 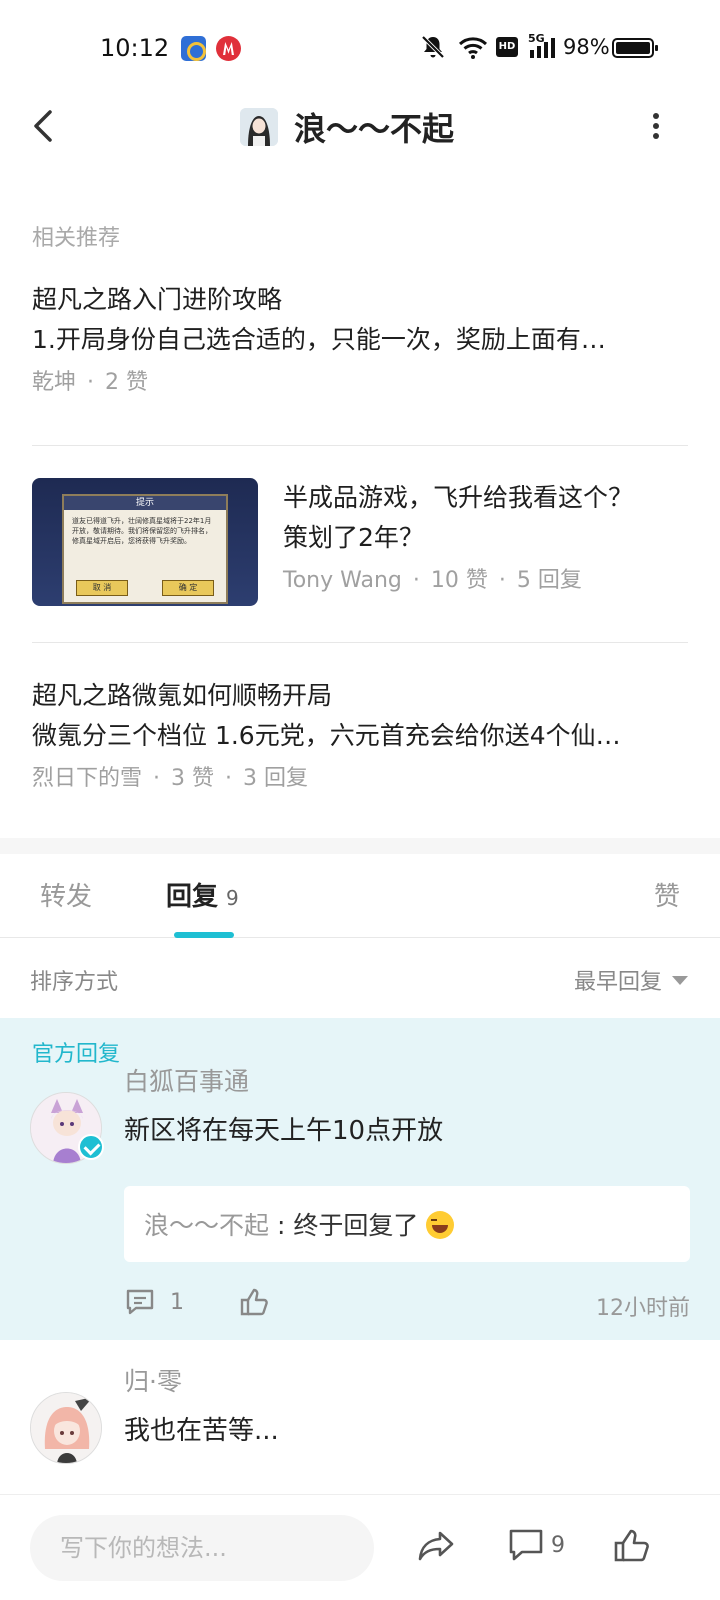 What do you see at coordinates (66, 894) in the screenshot?
I see `tab-forward: 转发` at bounding box center [66, 894].